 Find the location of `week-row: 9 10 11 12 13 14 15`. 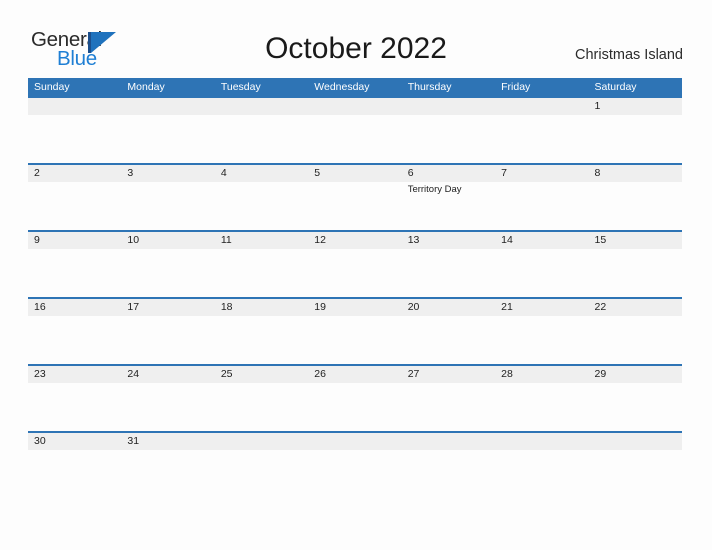

week-row: 9 10 11 12 13 14 15 is located at coordinates (355, 263).